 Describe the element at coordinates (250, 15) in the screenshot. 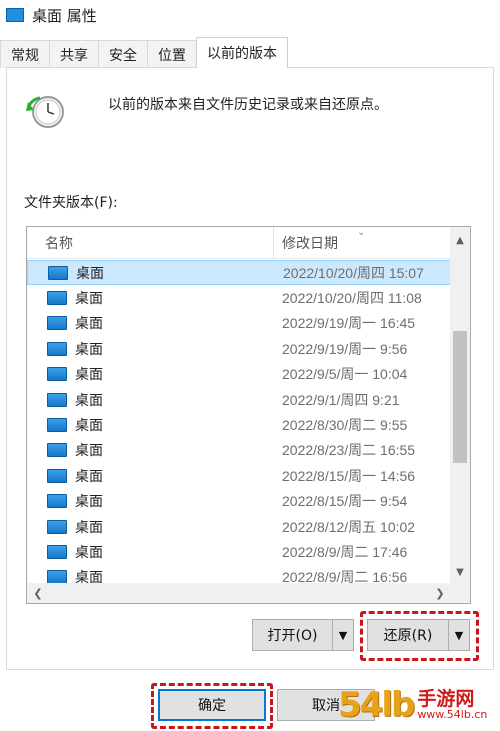

I see `title-bar: 桌面 属性` at that location.